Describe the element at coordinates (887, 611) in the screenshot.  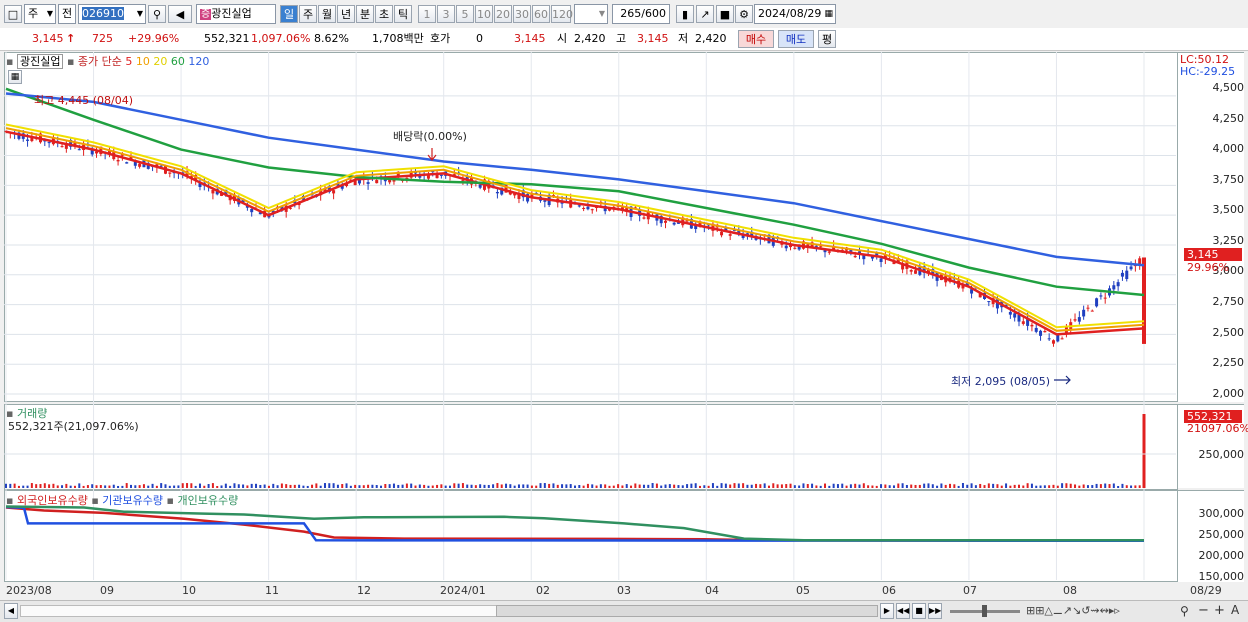
I see `scroll-right-icon: ▶` at that location.